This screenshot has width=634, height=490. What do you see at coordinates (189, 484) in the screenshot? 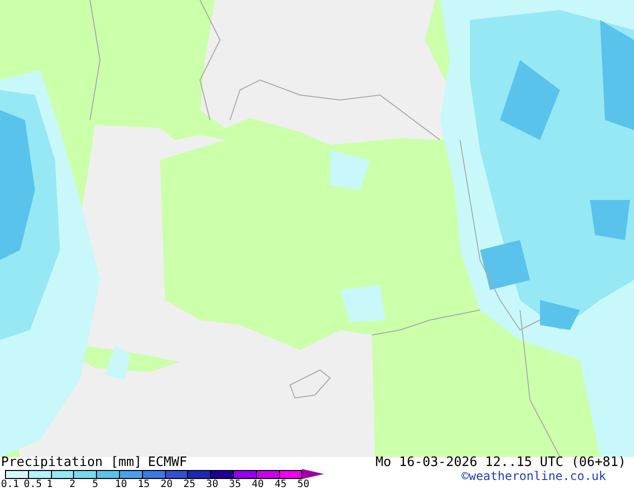
I see `scale-tick-label: 25` at bounding box center [189, 484].